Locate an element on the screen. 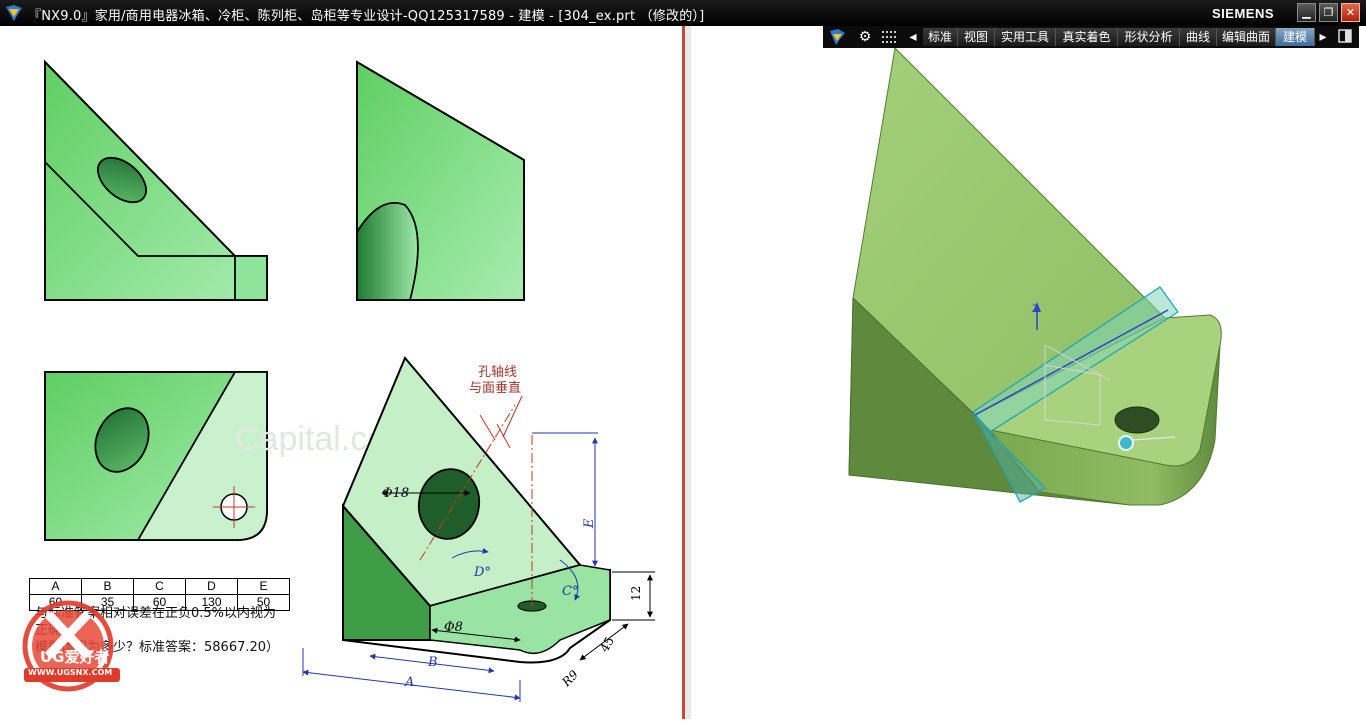 The height and width of the screenshot is (723, 1366). dim-b-label: B is located at coordinates (432, 662).